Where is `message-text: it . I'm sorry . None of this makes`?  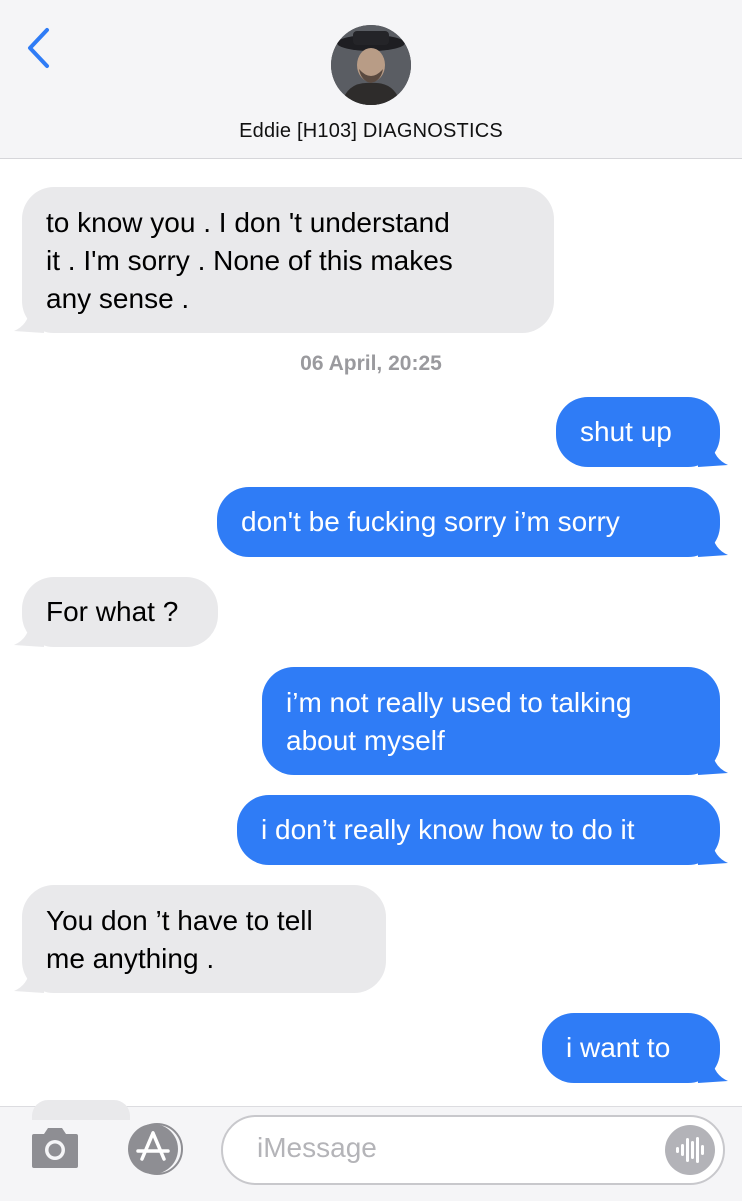 message-text: it . I'm sorry . None of this makes is located at coordinates (249, 260).